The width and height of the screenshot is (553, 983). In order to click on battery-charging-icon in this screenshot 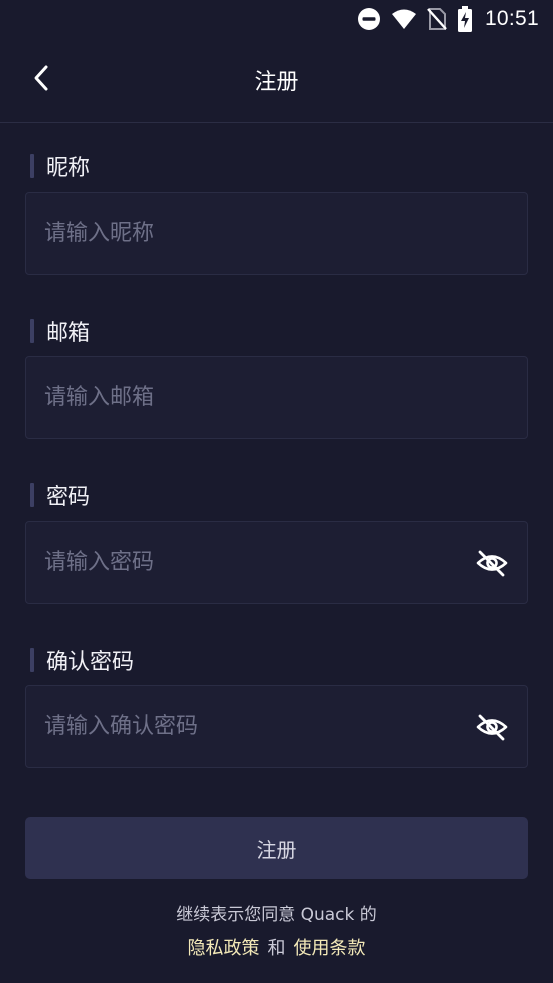, I will do `click(465, 19)`.